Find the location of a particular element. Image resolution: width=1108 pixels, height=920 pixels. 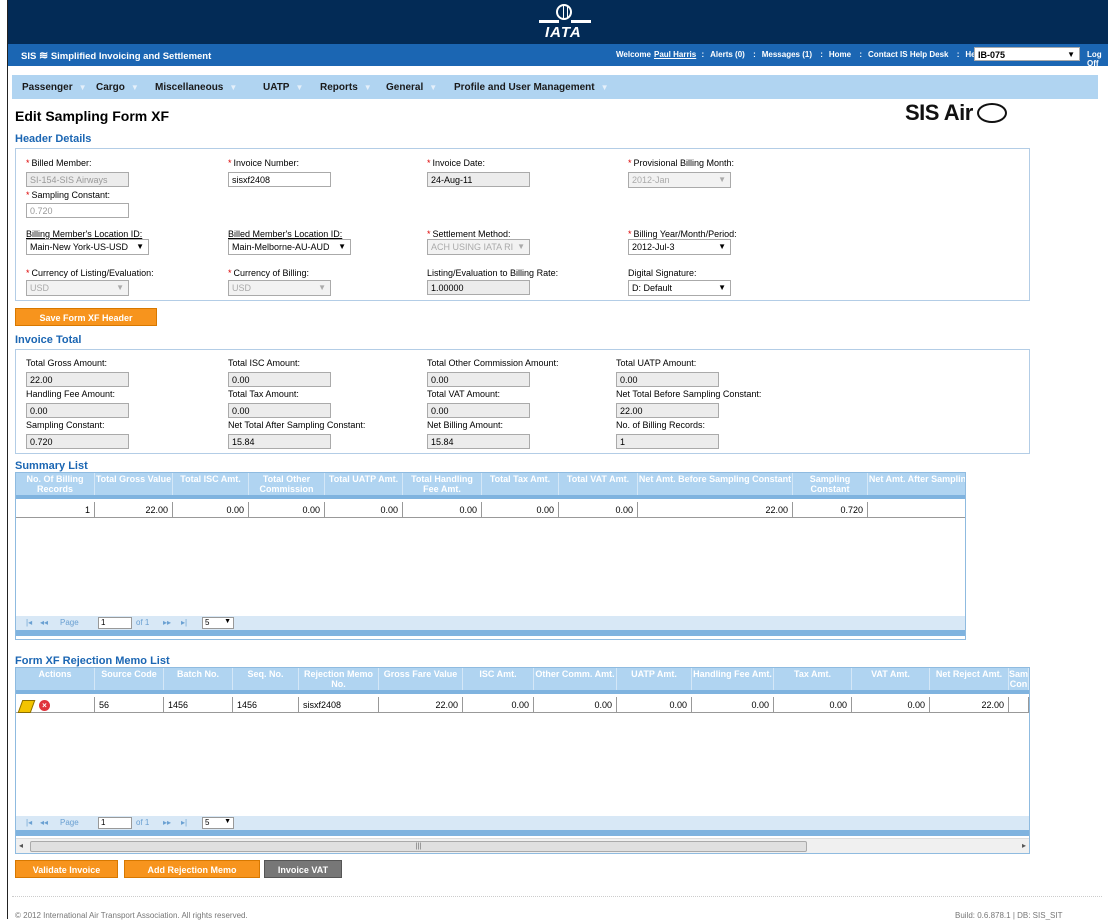

column-header: Batch No. is located at coordinates (198, 679).